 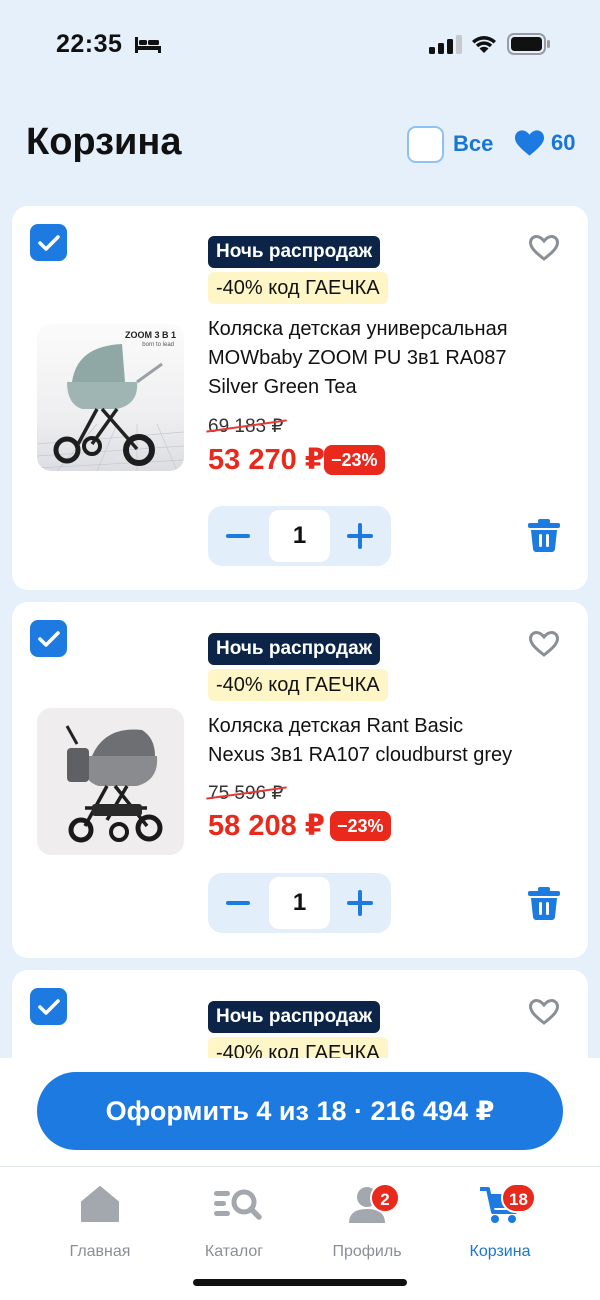 I want to click on checkout-area: Оформить 4 из 18 · 216 494 ₽, so click(x=300, y=1112).